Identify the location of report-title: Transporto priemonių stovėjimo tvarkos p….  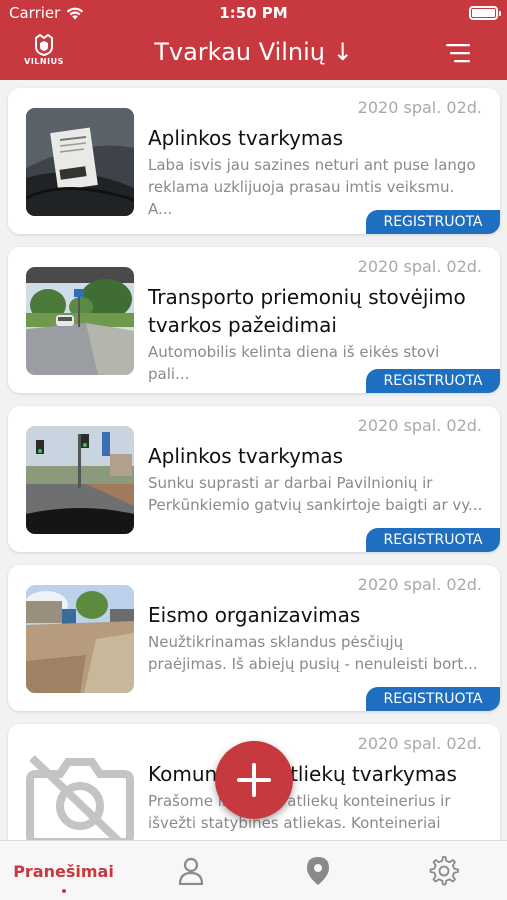
(307, 311).